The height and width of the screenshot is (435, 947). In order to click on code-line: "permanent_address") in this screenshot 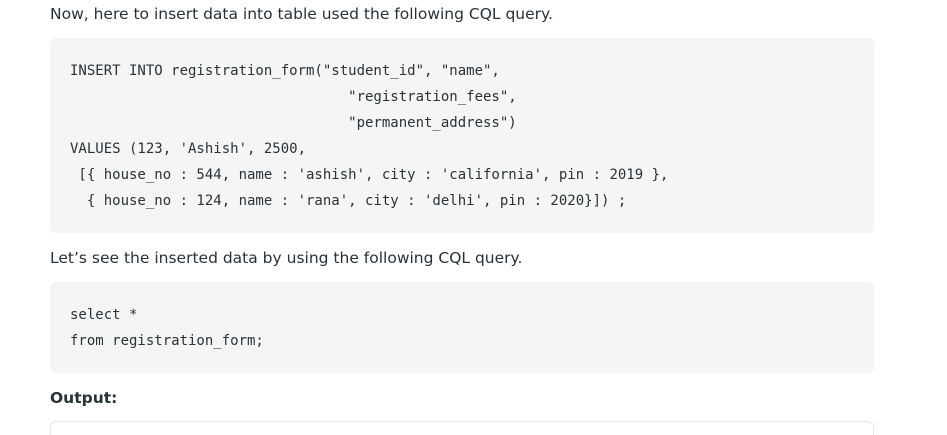, I will do `click(293, 123)`.